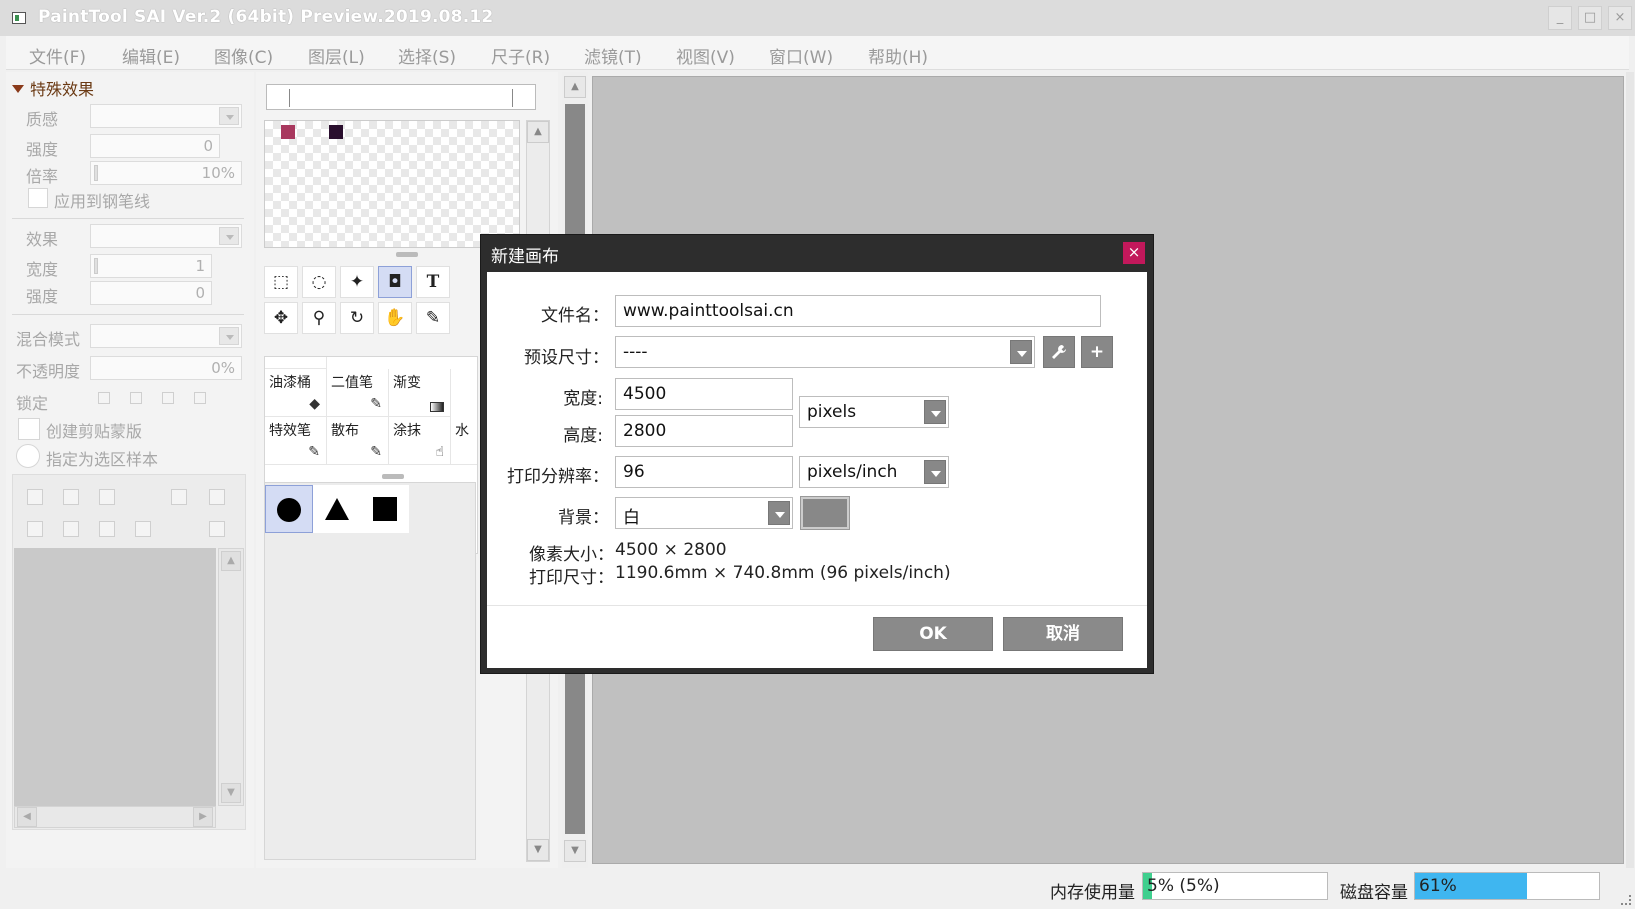  What do you see at coordinates (38, 198) in the screenshot?
I see `apply-to-pen-checkbox` at bounding box center [38, 198].